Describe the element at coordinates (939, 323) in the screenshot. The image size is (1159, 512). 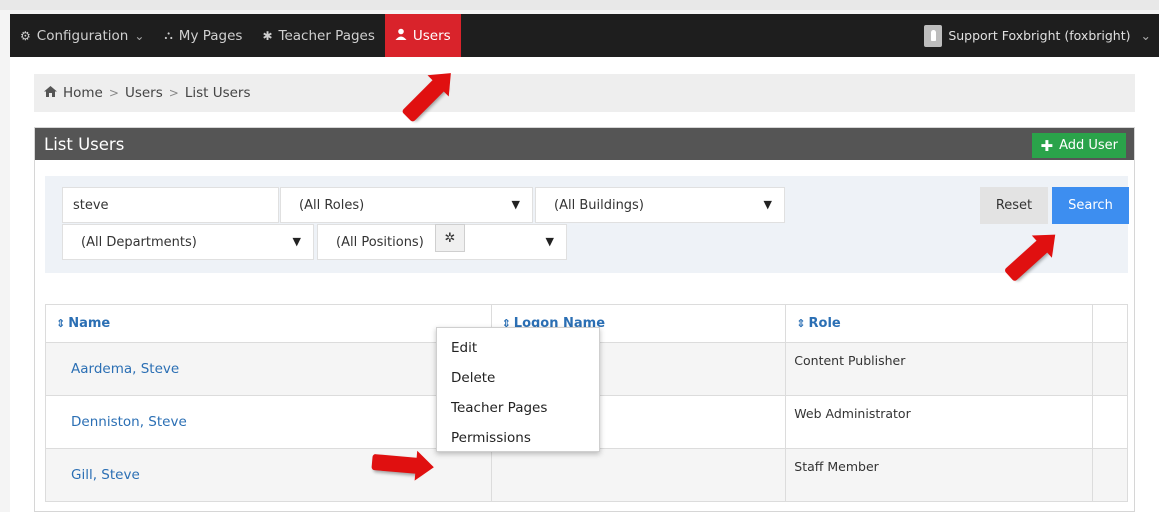
I see `column-header-role: ⇕ Role` at that location.